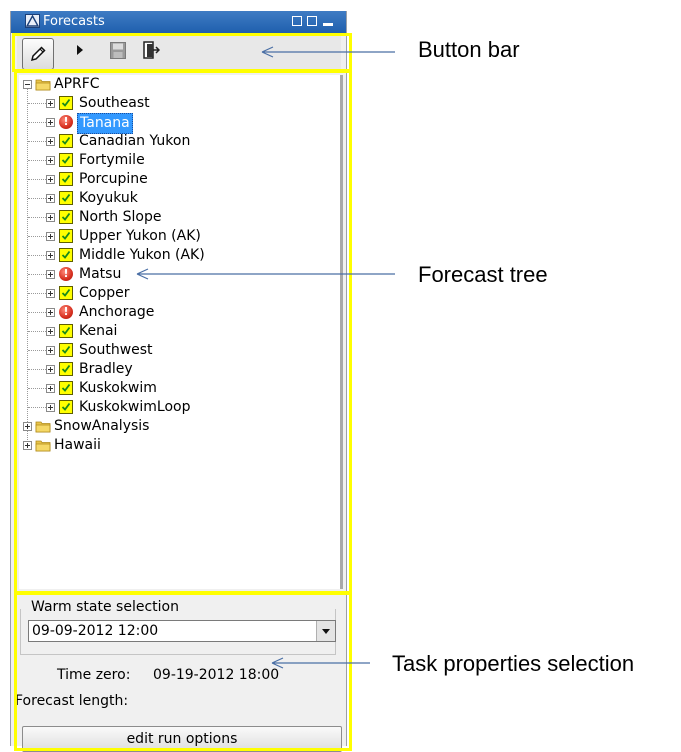  Describe the element at coordinates (513, 663) in the screenshot. I see `task-properties-callout: Task properties selection` at that location.